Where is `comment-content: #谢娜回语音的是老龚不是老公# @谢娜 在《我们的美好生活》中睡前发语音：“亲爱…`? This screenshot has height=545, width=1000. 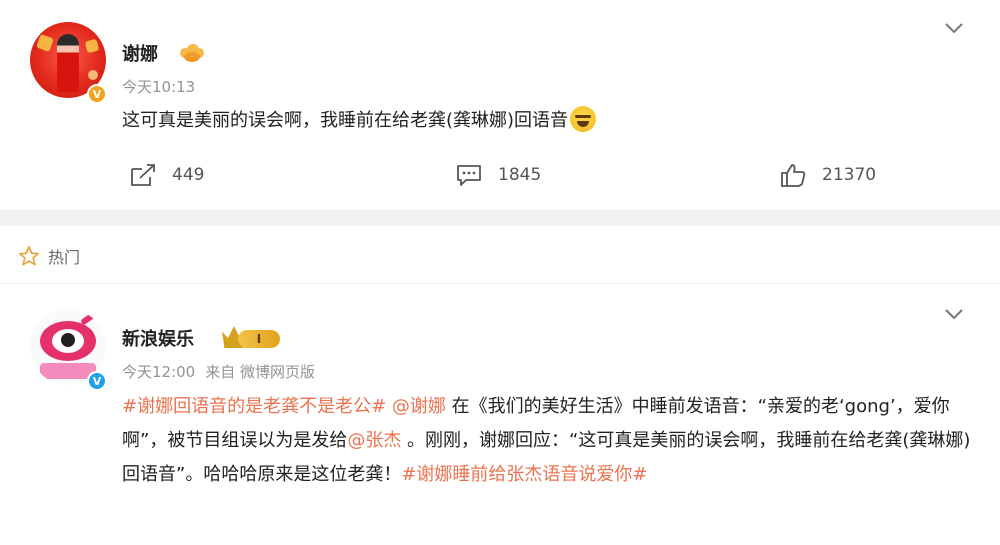
comment-content: #谢娜回语音的是老龚不是老公# @谢娜 在《我们的美好生活》中睡前发语音：“亲爱… is located at coordinates (546, 440).